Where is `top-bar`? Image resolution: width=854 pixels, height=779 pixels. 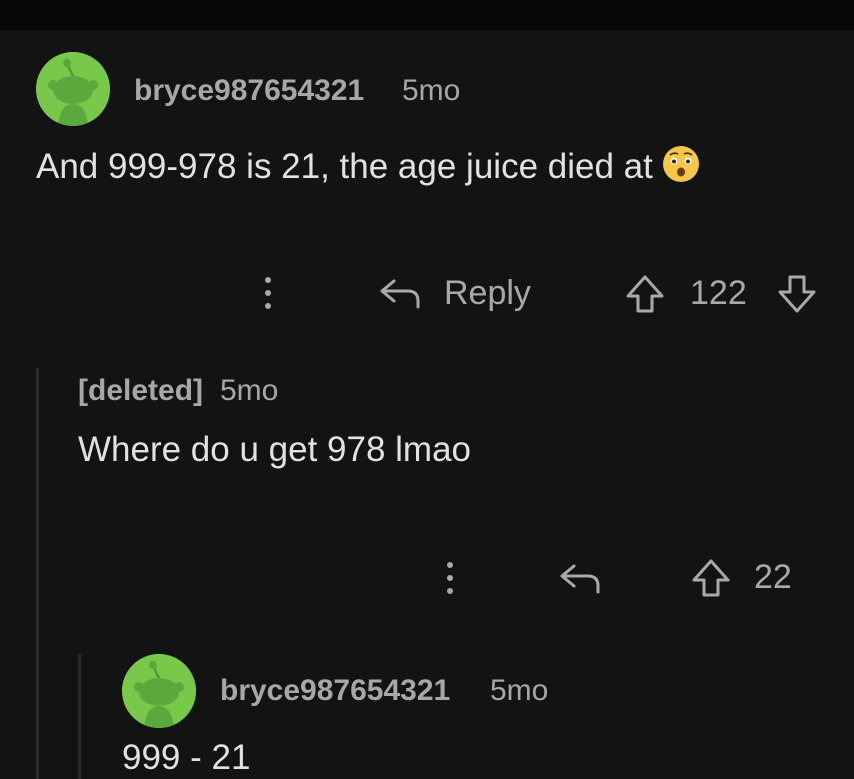 top-bar is located at coordinates (427, 15).